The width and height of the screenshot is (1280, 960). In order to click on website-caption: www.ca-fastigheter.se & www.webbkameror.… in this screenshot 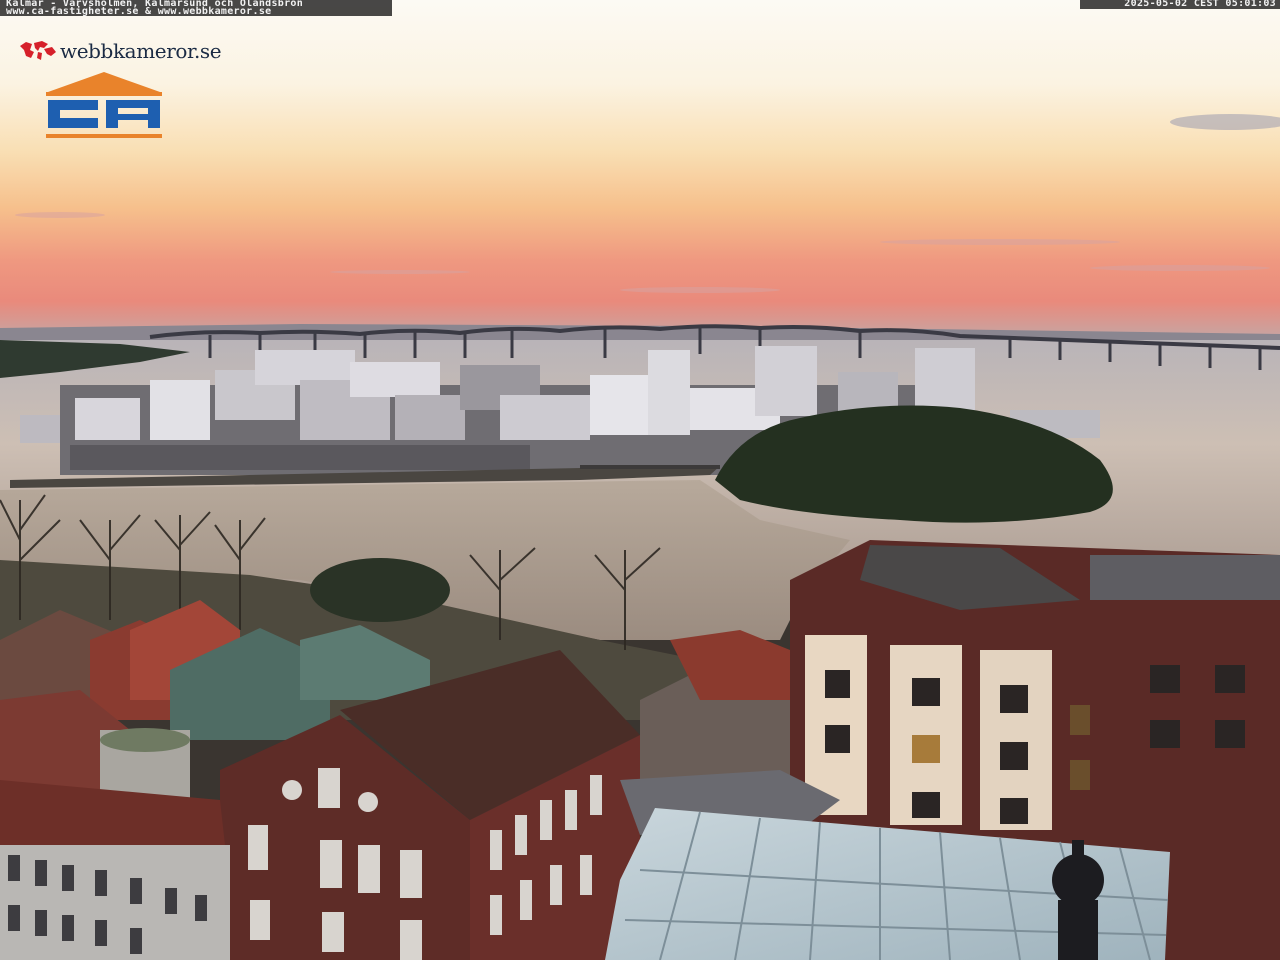, I will do `click(139, 11)`.